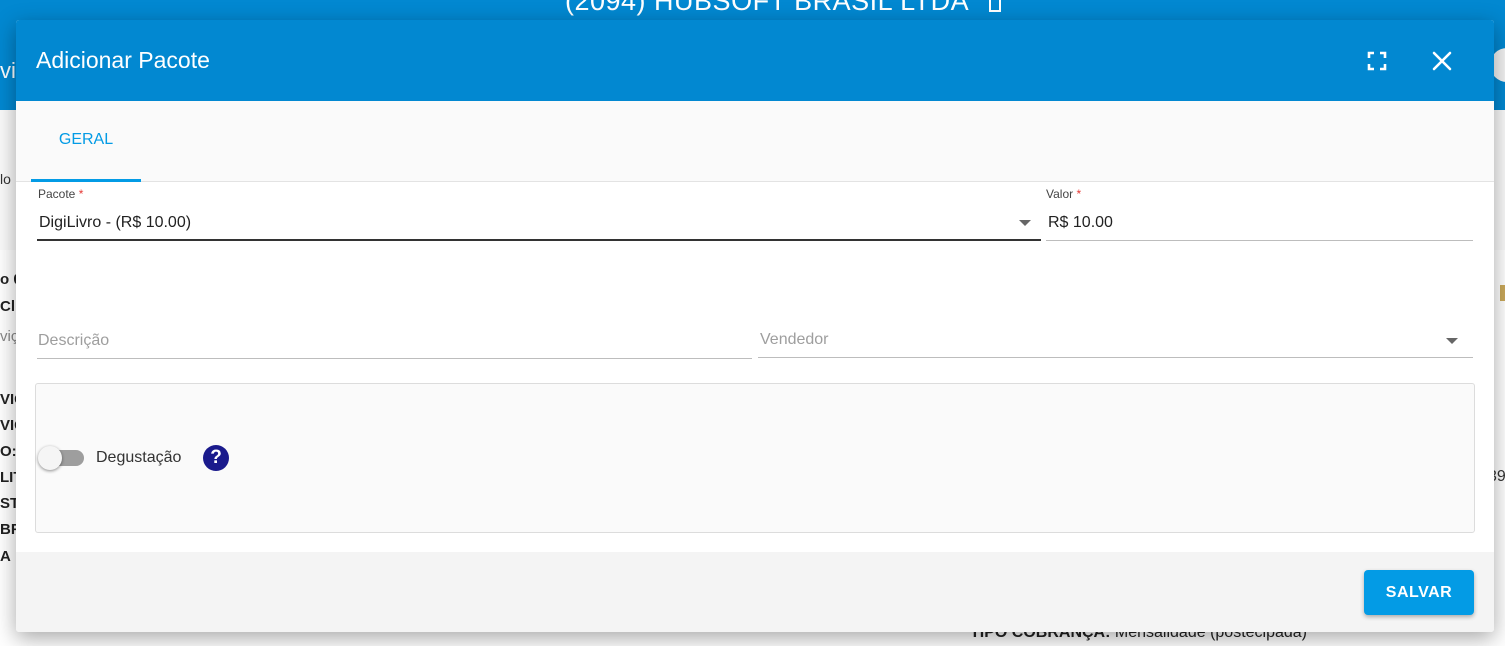 The width and height of the screenshot is (1505, 646). What do you see at coordinates (755, 592) in the screenshot?
I see `dialog-footer` at bounding box center [755, 592].